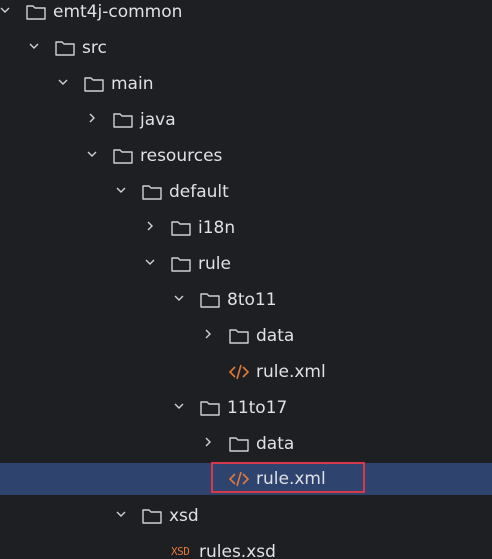 Image resolution: width=492 pixels, height=559 pixels. Describe the element at coordinates (118, 12) in the screenshot. I see `tree-item-label: emt4j-common` at that location.